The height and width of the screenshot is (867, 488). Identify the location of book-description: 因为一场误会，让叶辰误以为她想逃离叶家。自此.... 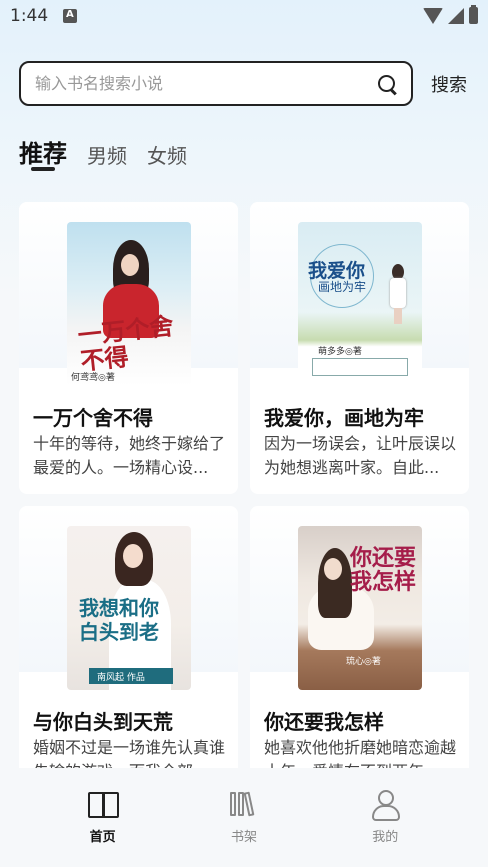
(360, 455).